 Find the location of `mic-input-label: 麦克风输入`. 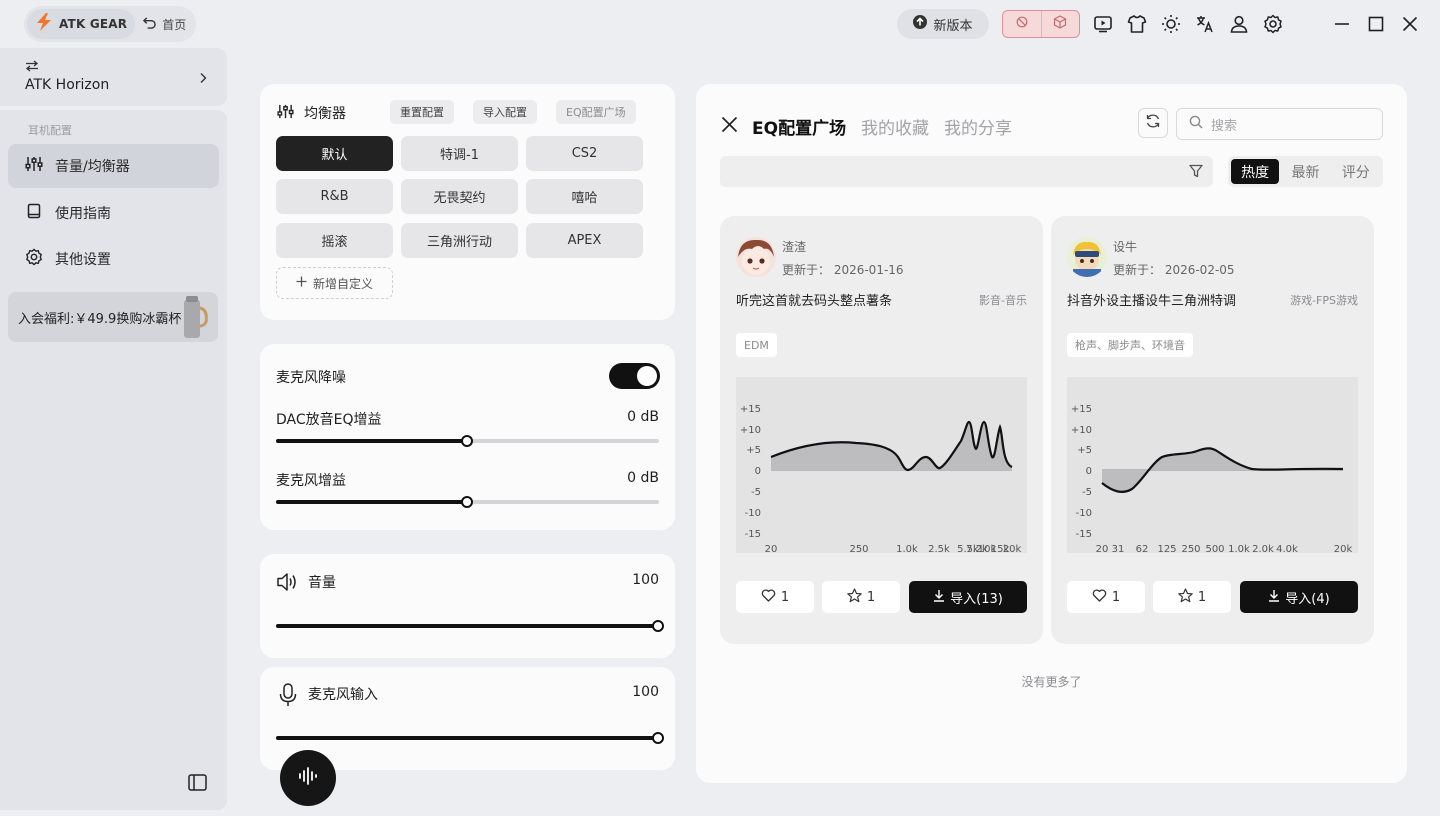

mic-input-label: 麦克风输入 is located at coordinates (343, 695).